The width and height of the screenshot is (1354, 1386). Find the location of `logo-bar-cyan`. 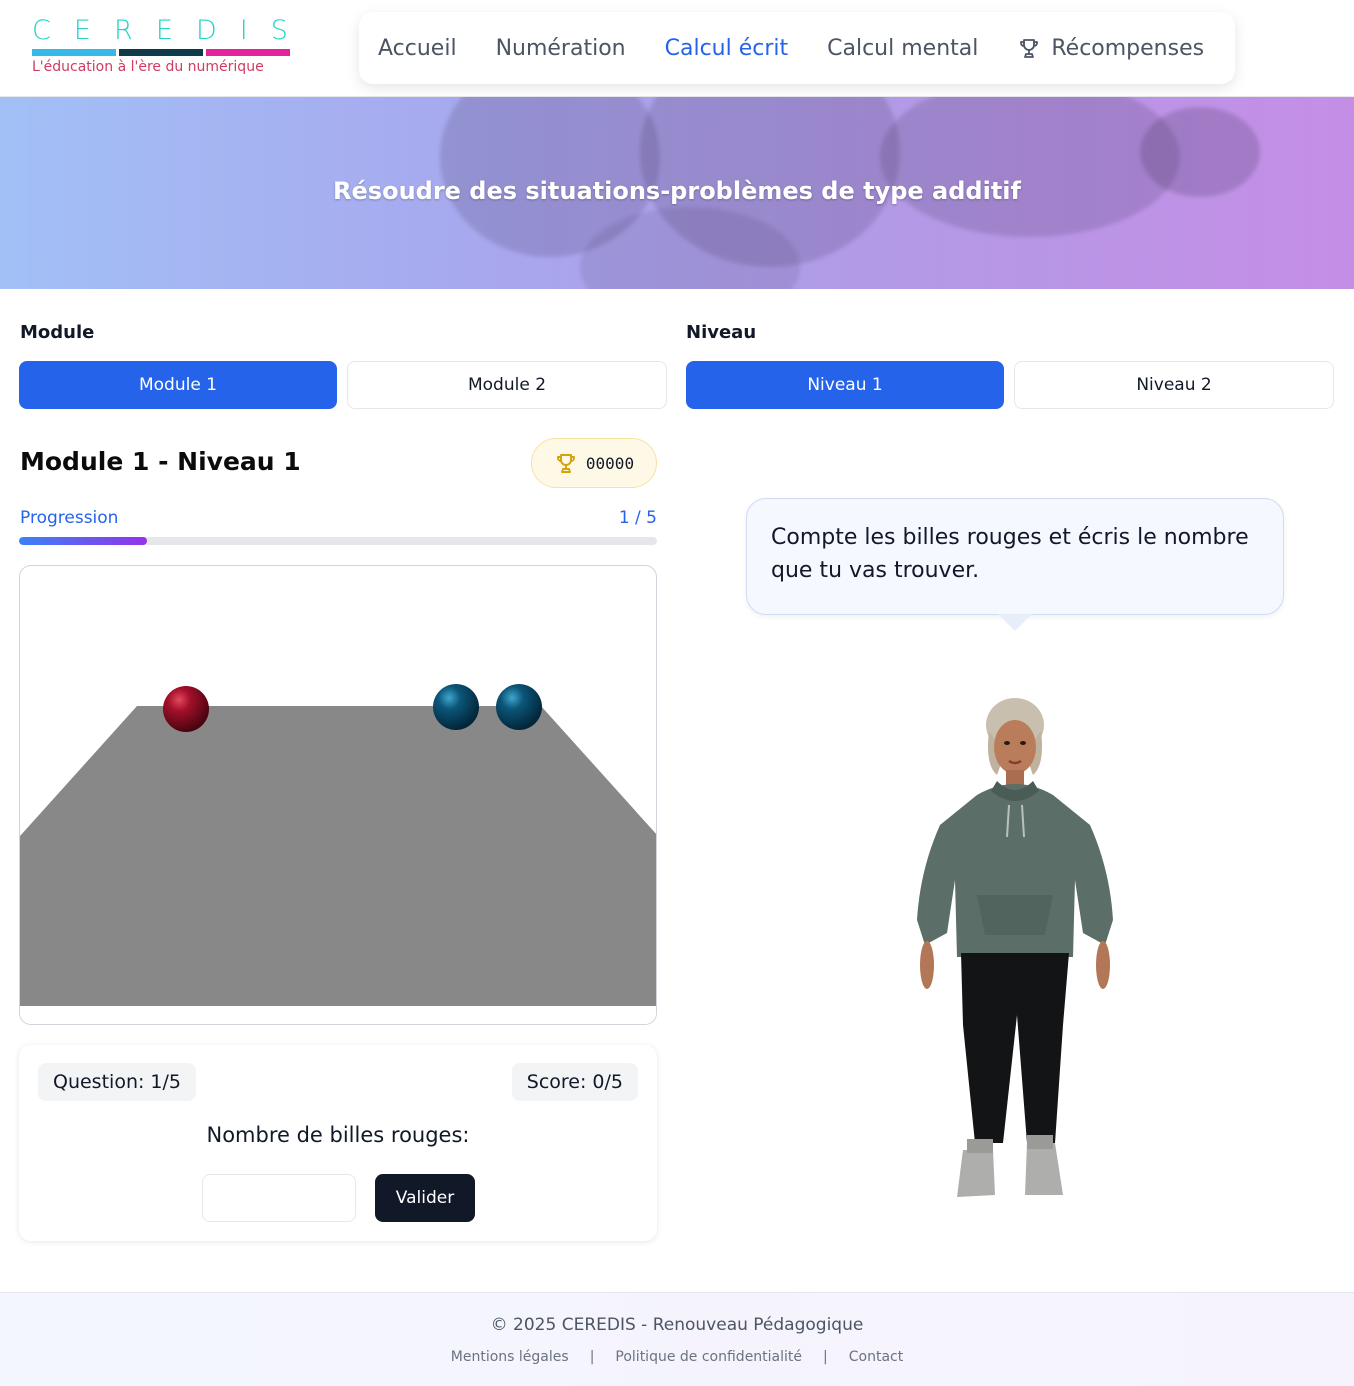

logo-bar-cyan is located at coordinates (74, 52).